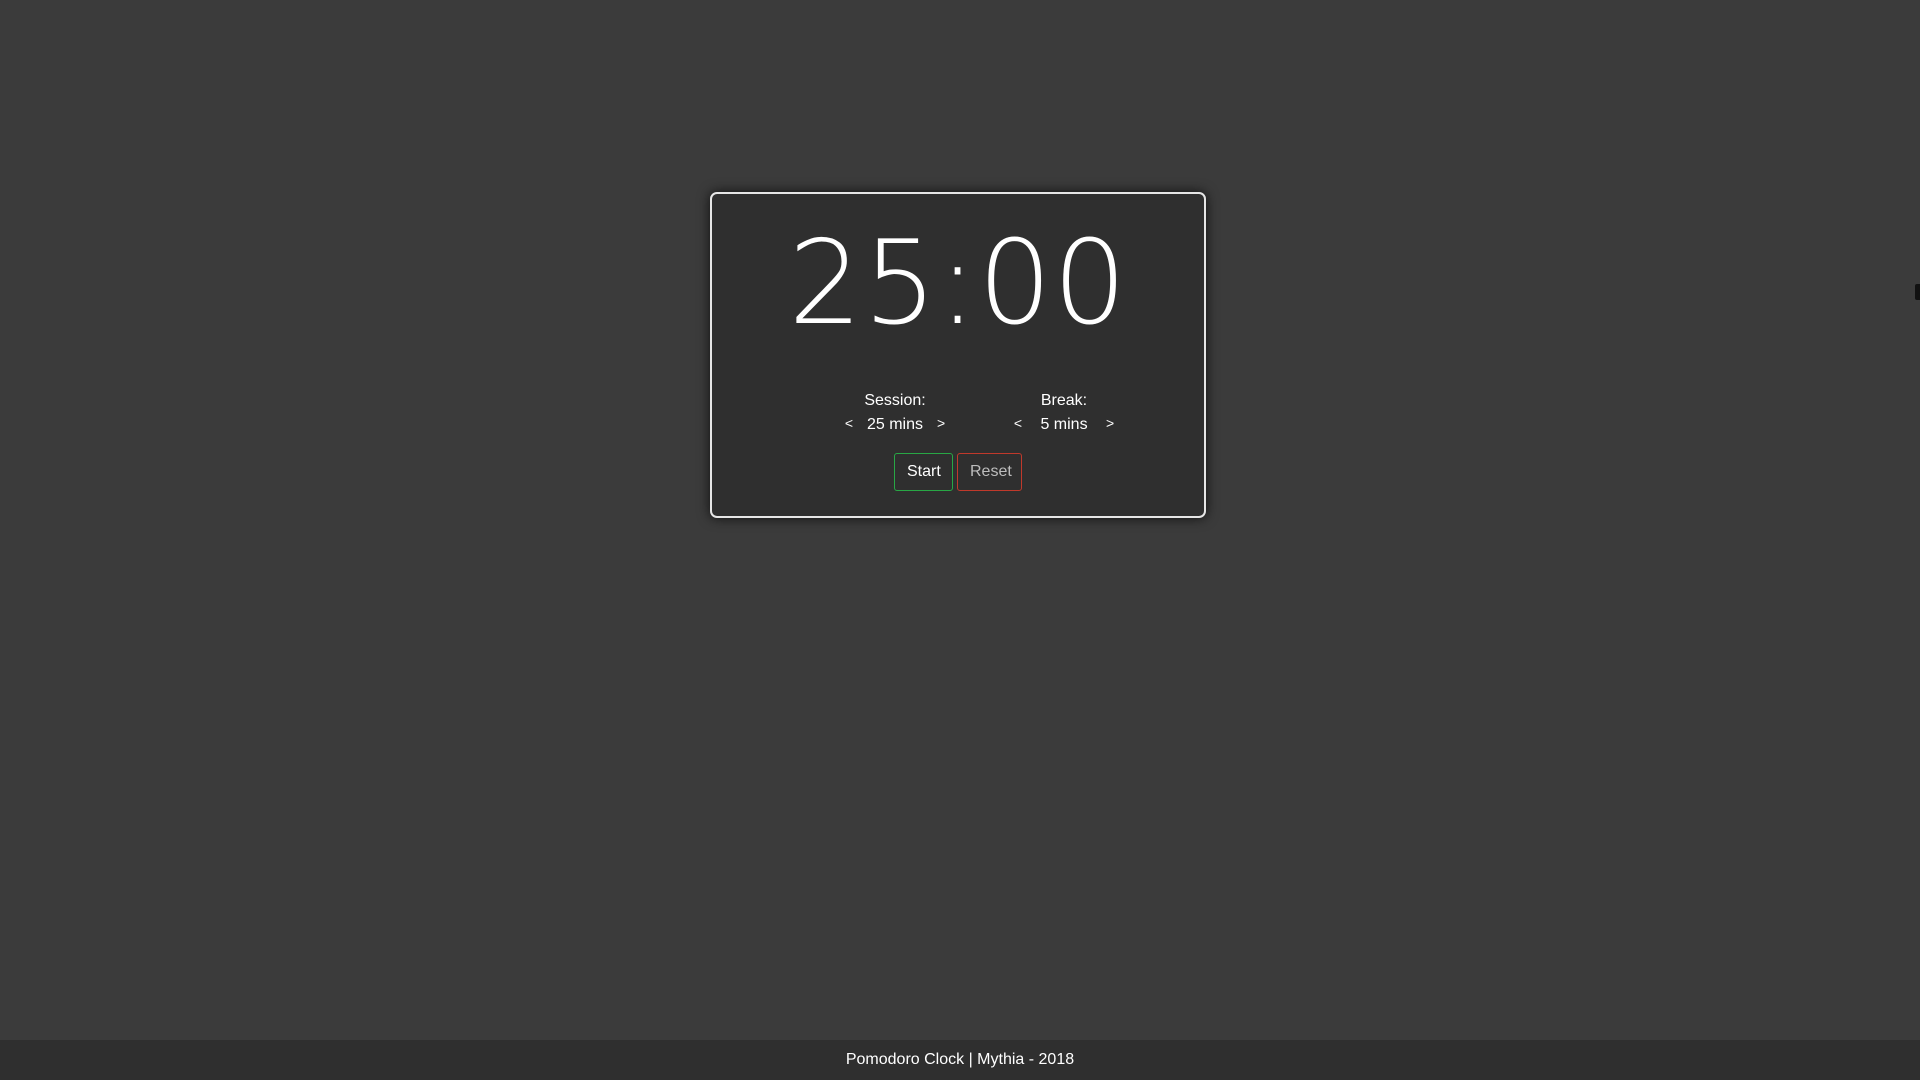  Describe the element at coordinates (1917, 292) in the screenshot. I see `cursor-icon` at that location.